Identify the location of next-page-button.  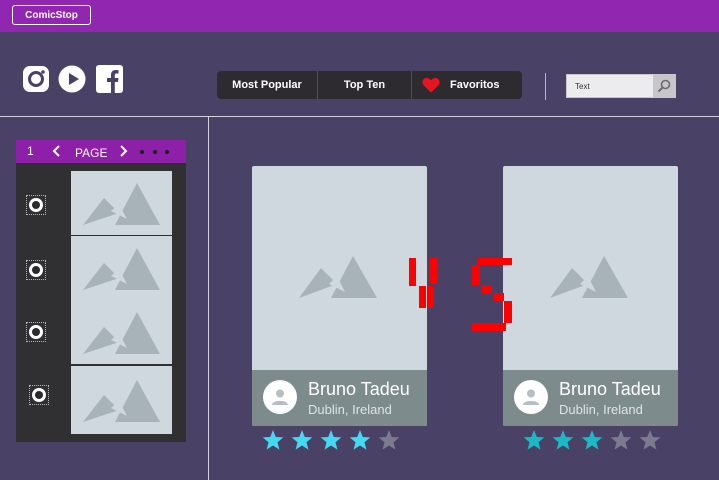
(123, 152).